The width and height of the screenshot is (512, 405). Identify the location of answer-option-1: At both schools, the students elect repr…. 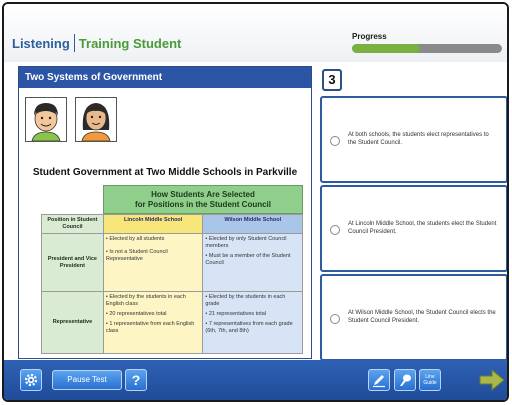
(413, 139).